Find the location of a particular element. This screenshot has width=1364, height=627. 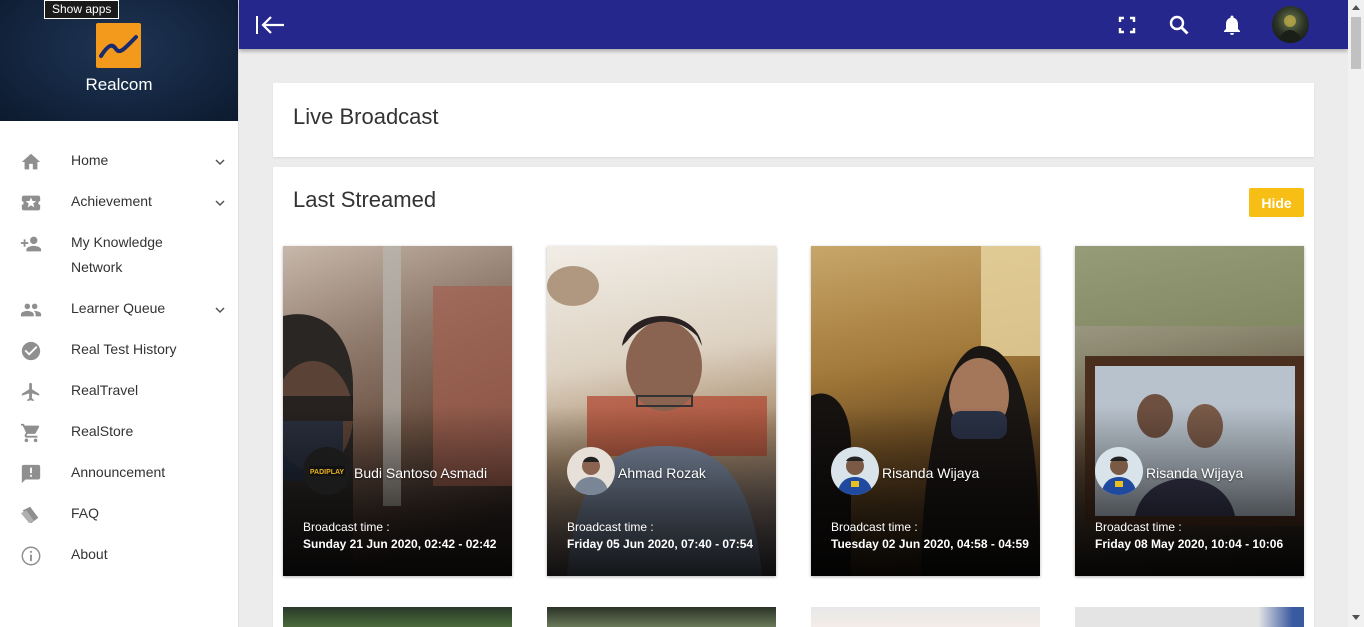

check-circle-icon is located at coordinates (31, 351).